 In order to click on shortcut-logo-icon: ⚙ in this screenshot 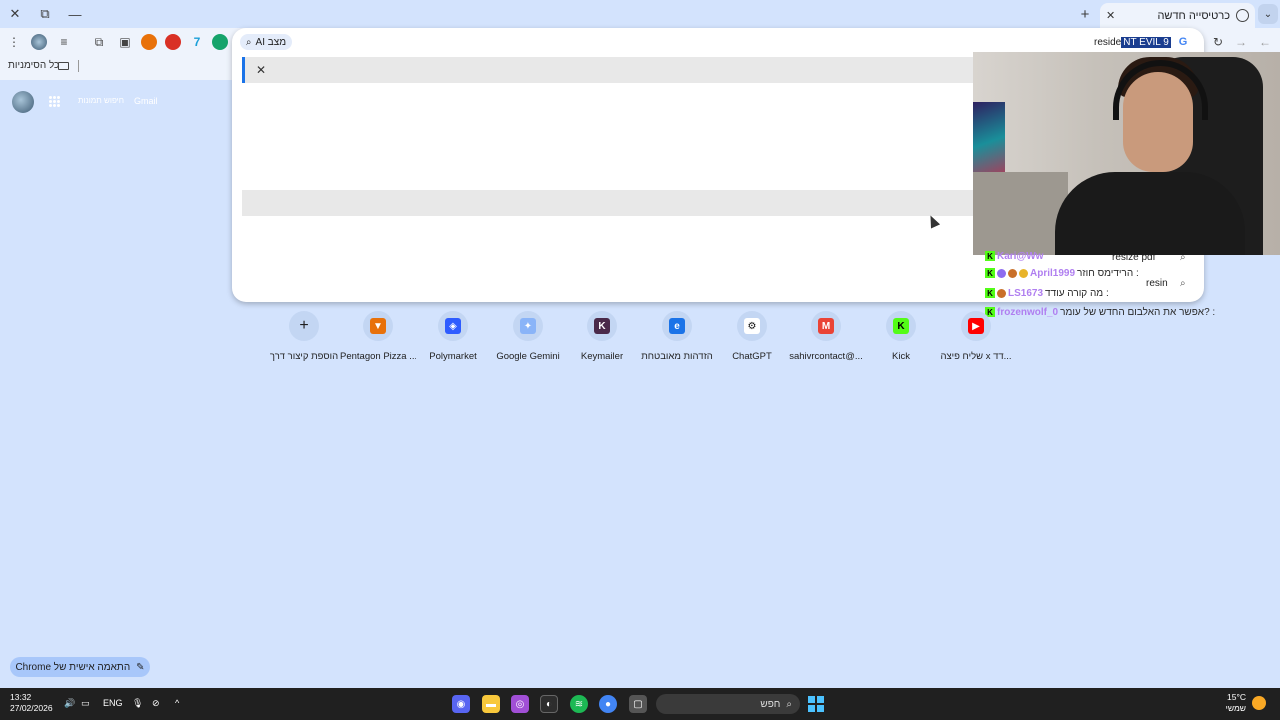, I will do `click(752, 326)`.